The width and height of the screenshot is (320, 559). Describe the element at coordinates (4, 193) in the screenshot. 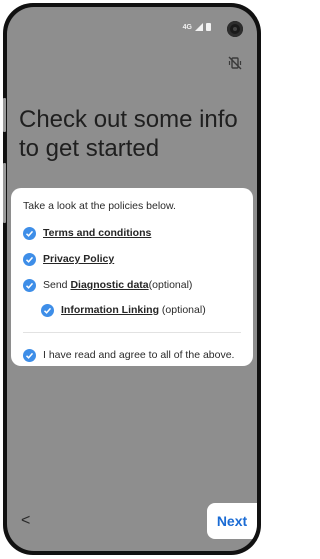

I see `bixby-key` at that location.